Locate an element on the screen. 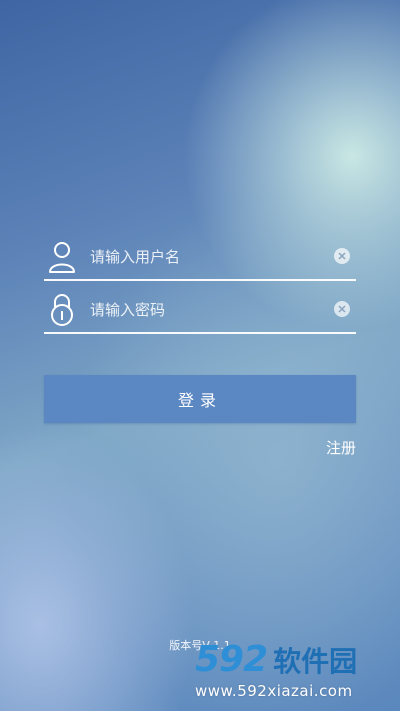  login-button: 登录 is located at coordinates (200, 399).